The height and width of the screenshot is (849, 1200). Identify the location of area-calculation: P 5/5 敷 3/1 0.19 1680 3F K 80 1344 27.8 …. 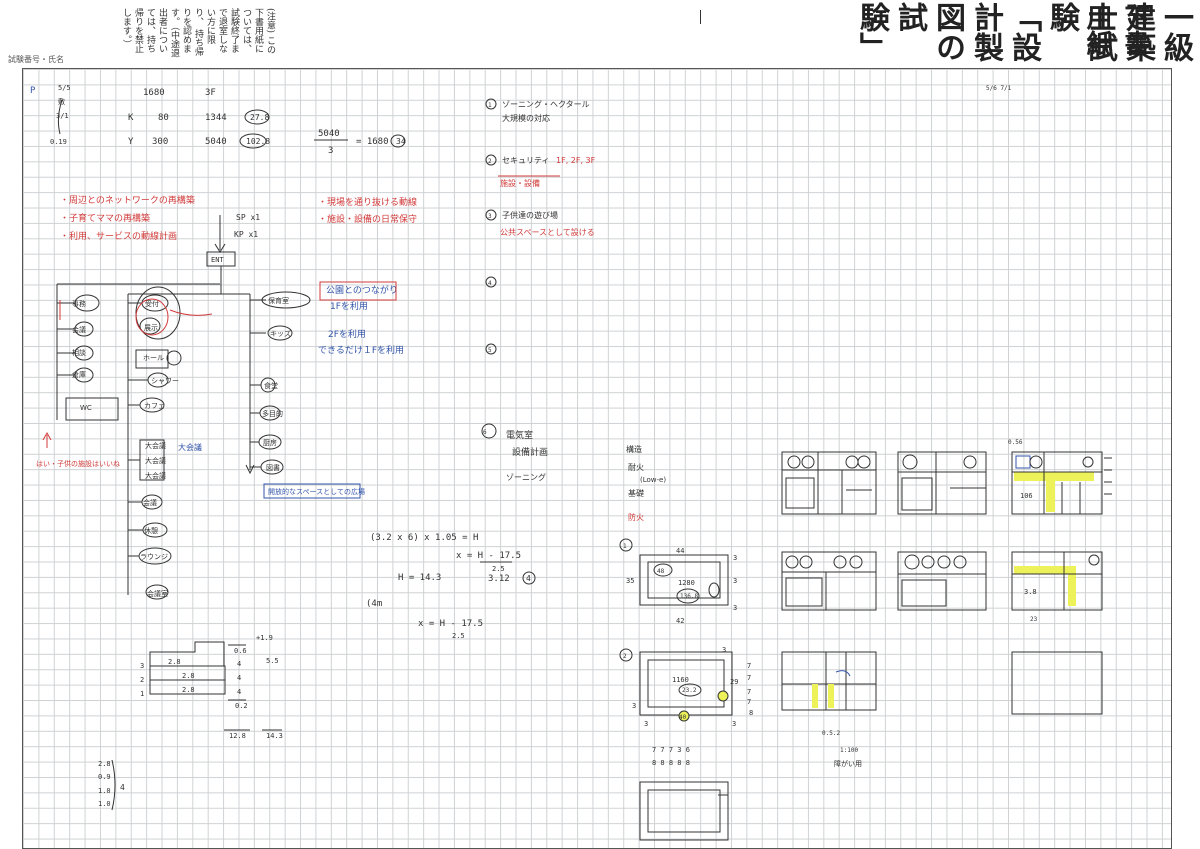
(218, 120).